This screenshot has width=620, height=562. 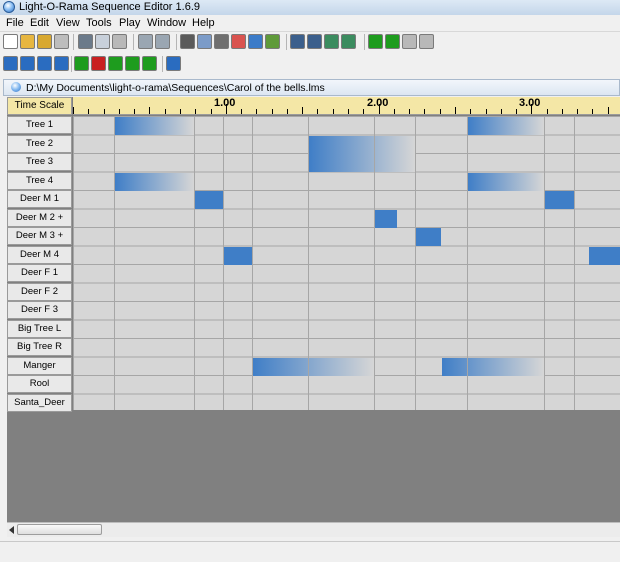 What do you see at coordinates (221, 41) in the screenshot?
I see `grid-view-icon` at bounding box center [221, 41].